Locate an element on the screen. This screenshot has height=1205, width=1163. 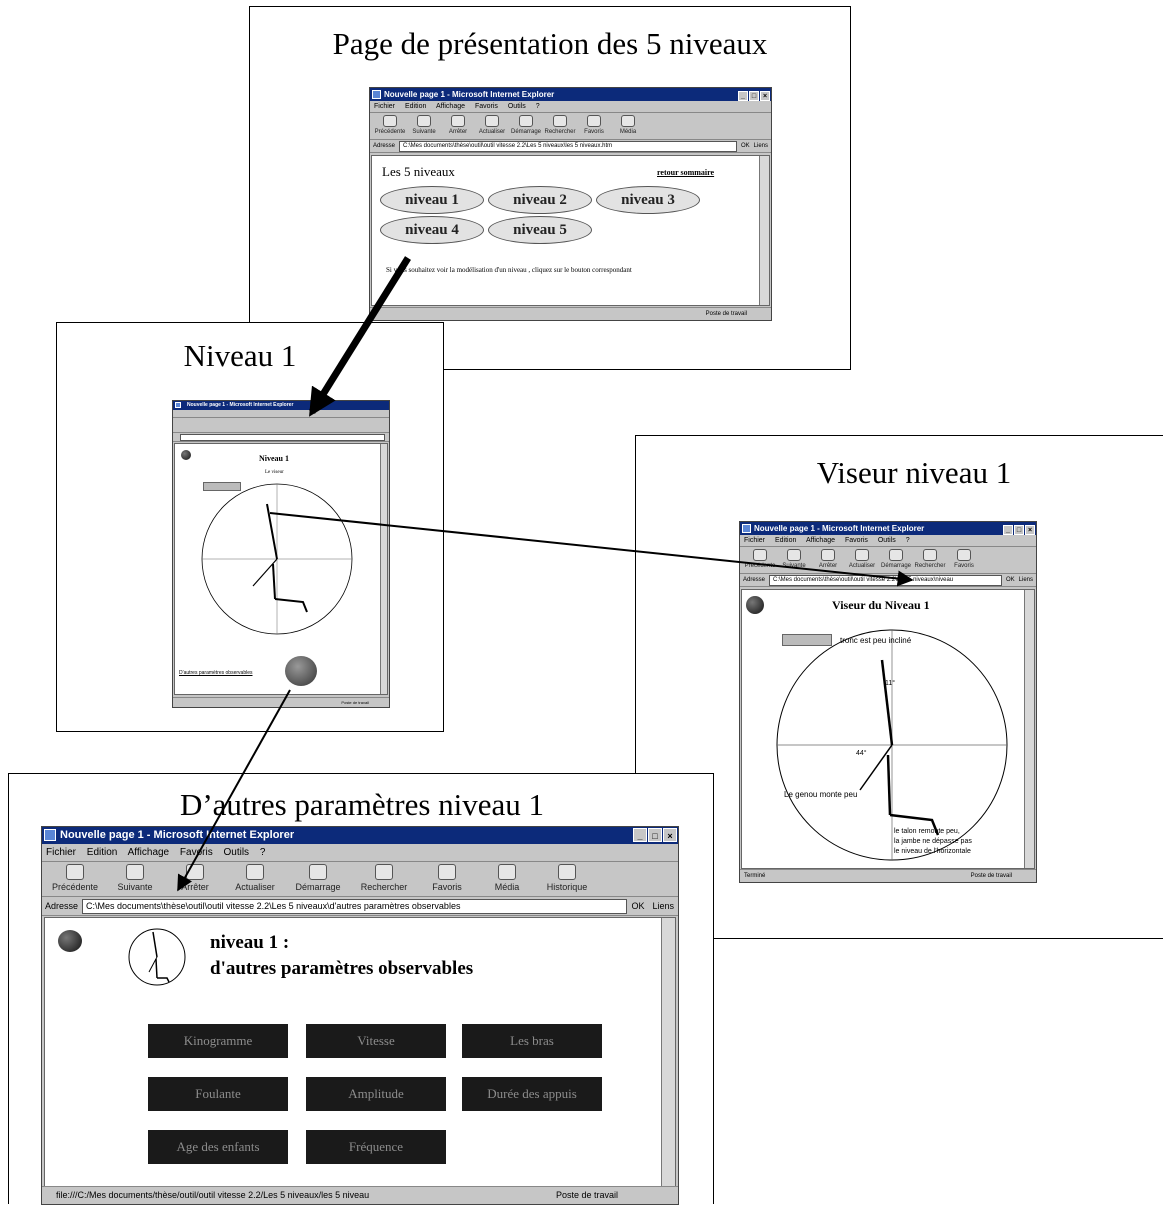
autres-parametres-button is located at coordinates (301, 671).